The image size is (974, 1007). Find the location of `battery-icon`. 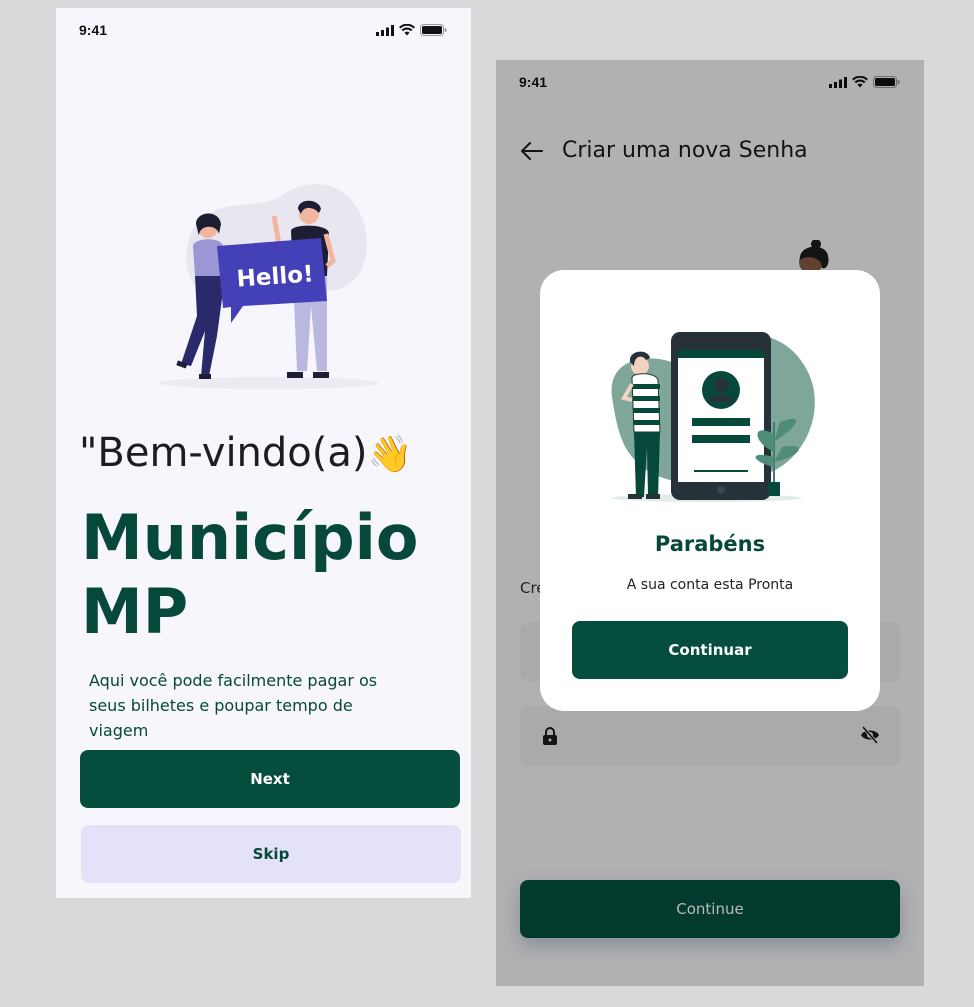

battery-icon is located at coordinates (433, 30).